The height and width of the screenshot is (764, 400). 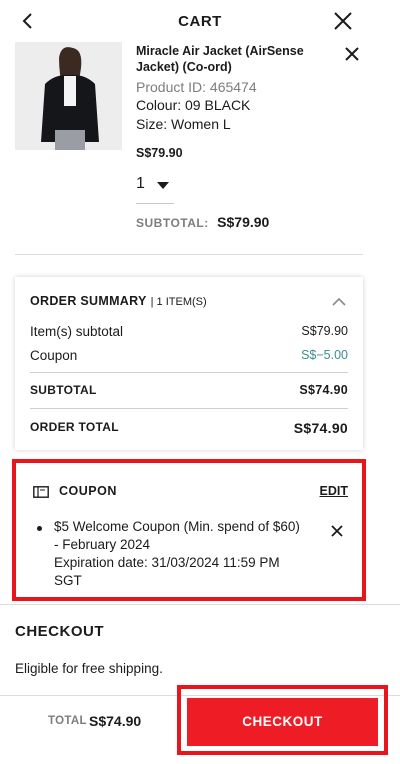 What do you see at coordinates (155, 189) in the screenshot?
I see `quantity-select: 1` at bounding box center [155, 189].